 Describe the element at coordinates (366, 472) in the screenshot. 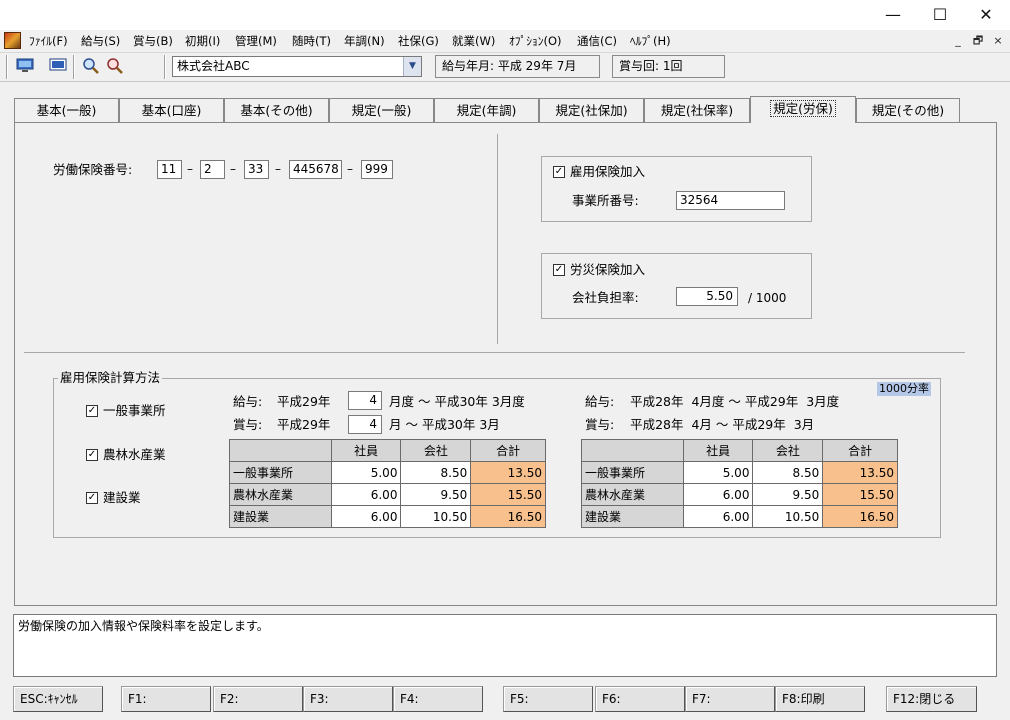

I see `employee-rate-cell: 5.00` at that location.